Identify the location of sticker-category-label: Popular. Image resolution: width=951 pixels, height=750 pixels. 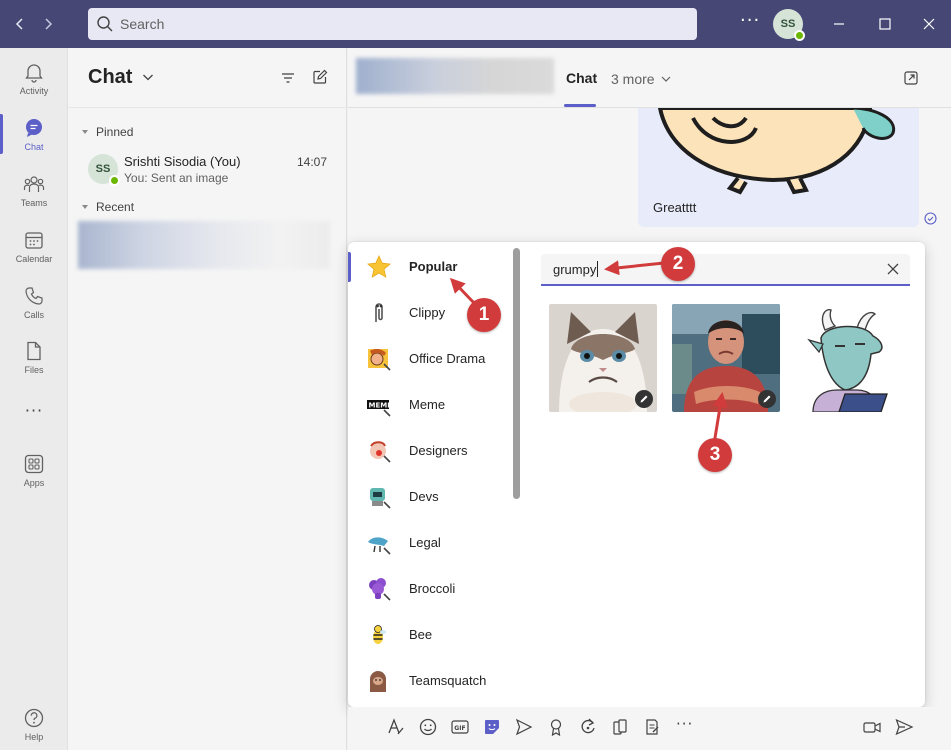
(433, 266).